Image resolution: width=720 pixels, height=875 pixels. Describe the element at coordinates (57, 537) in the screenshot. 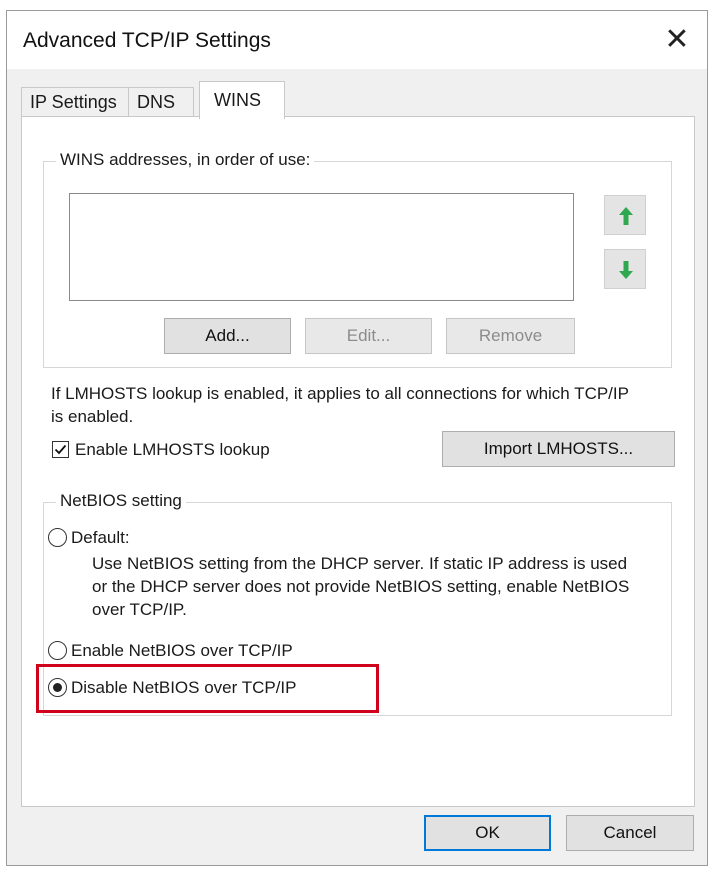

I see `radio-default-circle` at that location.